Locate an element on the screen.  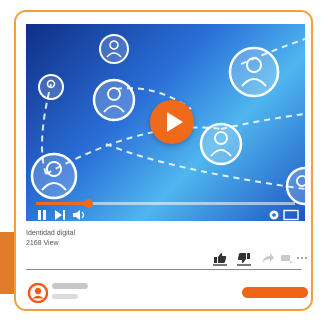
dislike-underline is located at coordinates (244, 265).